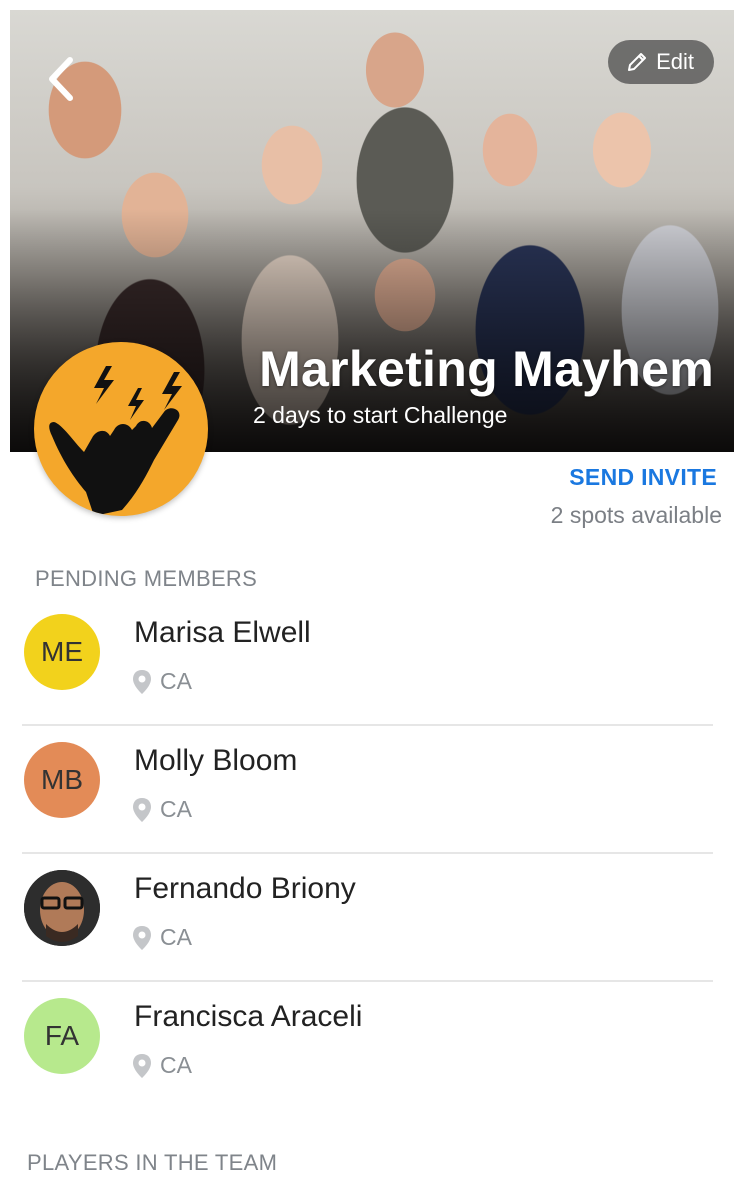 Image resolution: width=750 pixels, height=1192 pixels. I want to click on list-item: FA Francisca Araceli CA, so click(375, 1046).